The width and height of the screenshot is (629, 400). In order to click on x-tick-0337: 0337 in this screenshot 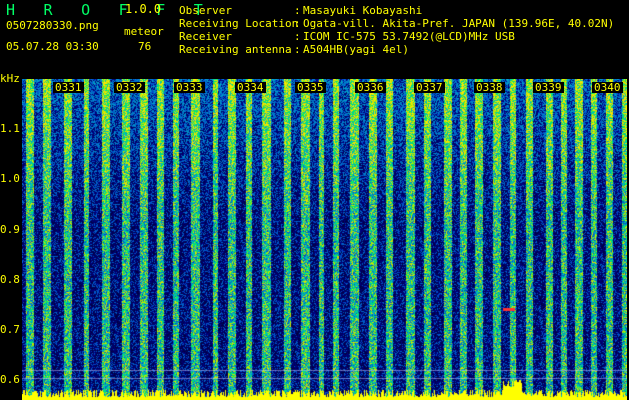, I will do `click(429, 87)`.